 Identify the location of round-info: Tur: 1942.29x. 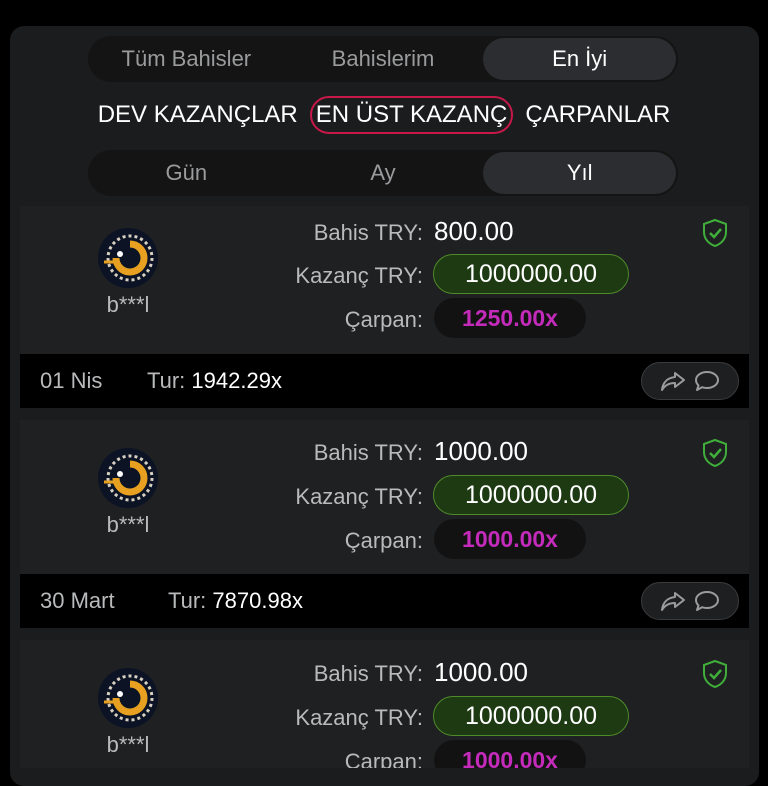
(214, 381).